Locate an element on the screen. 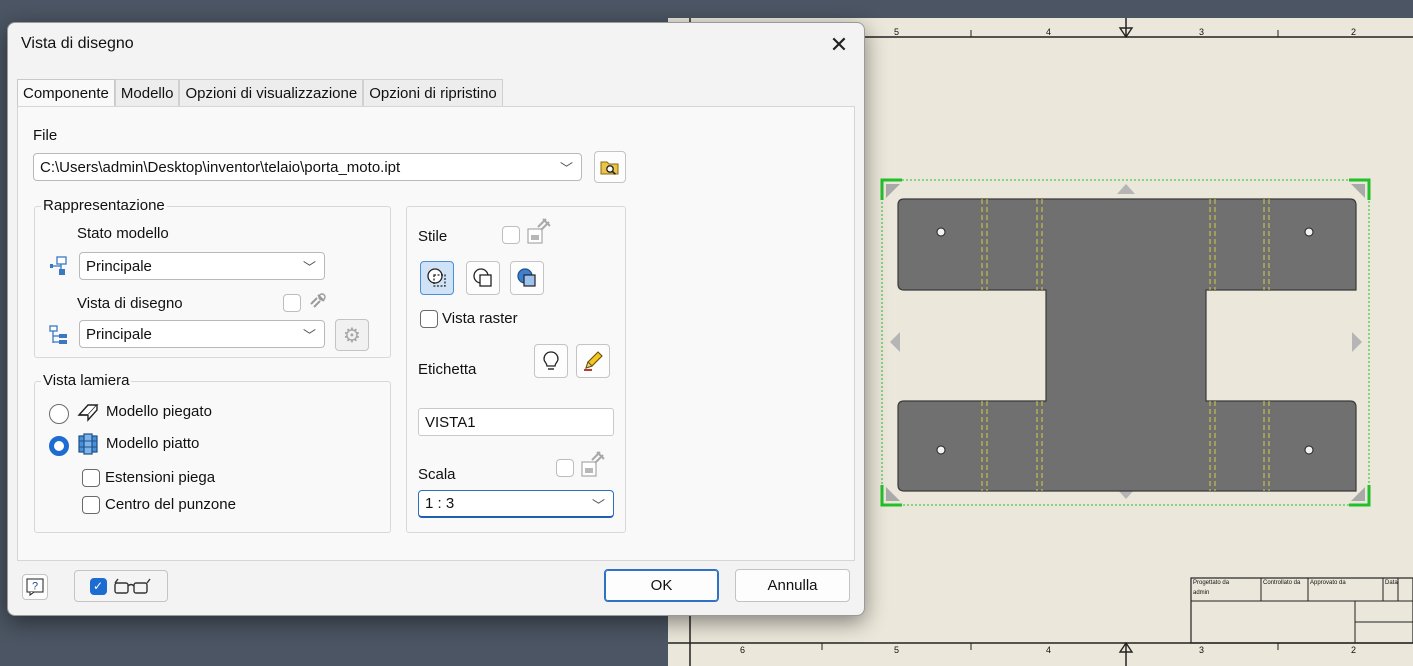  style-hidden-lines-button is located at coordinates (437, 278).